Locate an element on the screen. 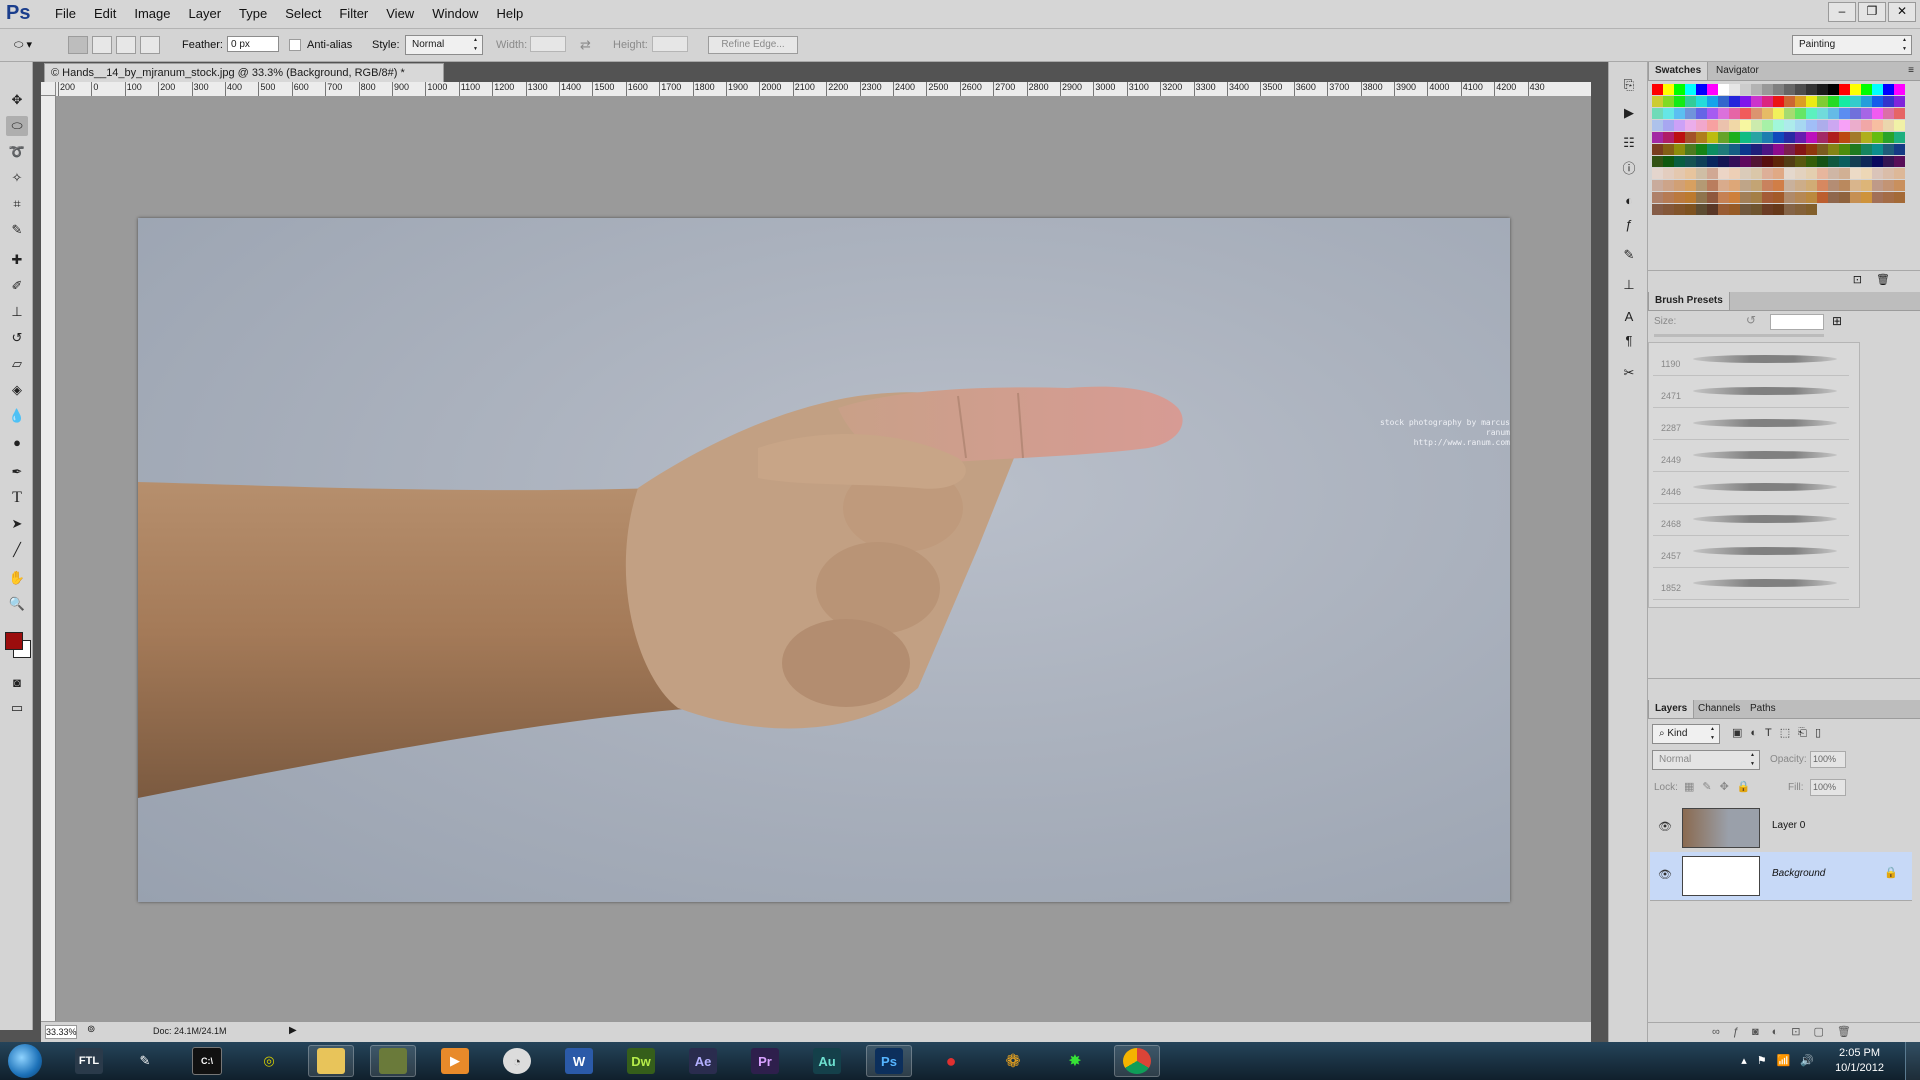 The height and width of the screenshot is (1080, 1920). eye-icon: 👁 is located at coordinates (1665, 874).